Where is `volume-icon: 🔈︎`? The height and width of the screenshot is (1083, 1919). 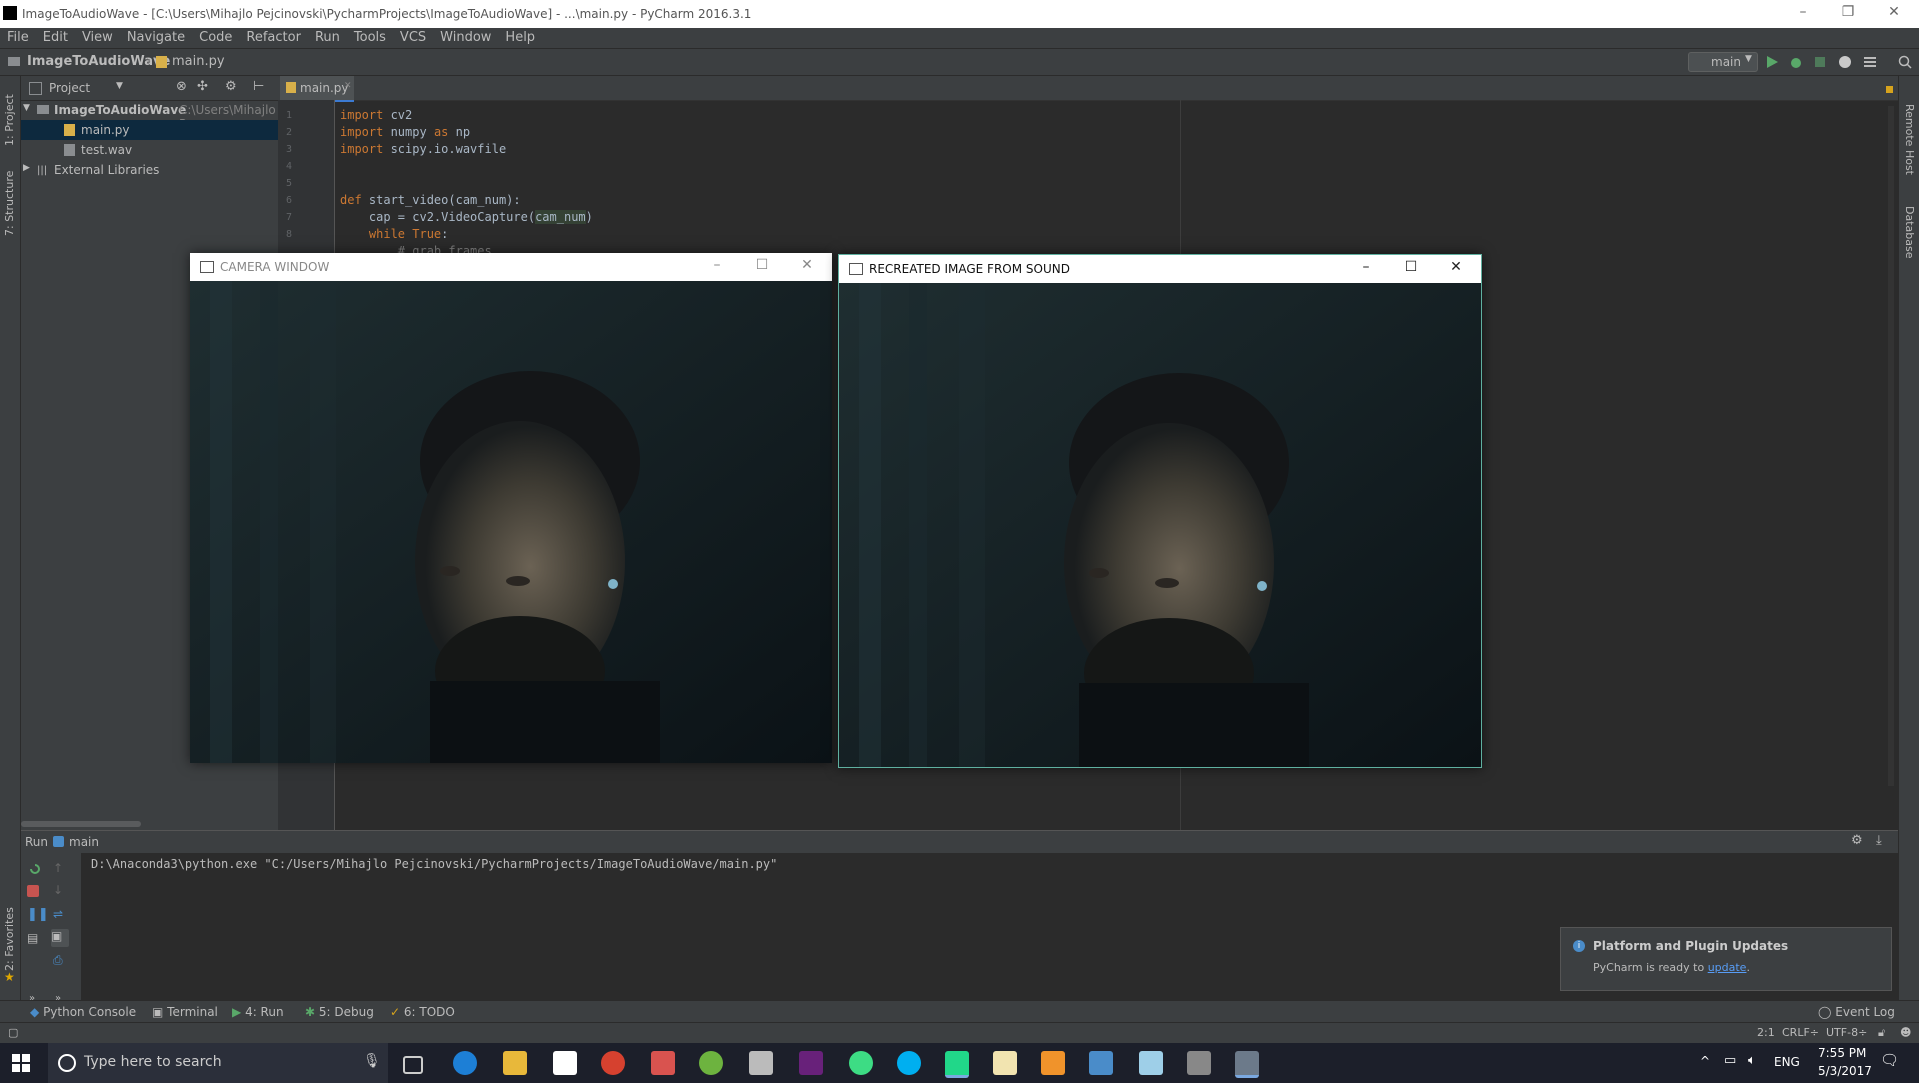 volume-icon: 🔈︎ is located at coordinates (1752, 1060).